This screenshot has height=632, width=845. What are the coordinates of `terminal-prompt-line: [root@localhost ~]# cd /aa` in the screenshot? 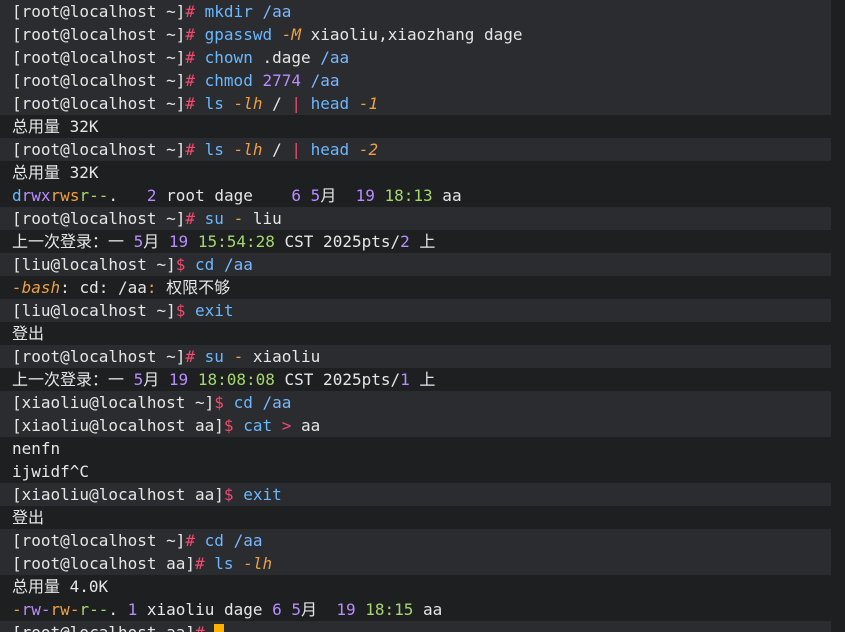 It's located at (415, 540).